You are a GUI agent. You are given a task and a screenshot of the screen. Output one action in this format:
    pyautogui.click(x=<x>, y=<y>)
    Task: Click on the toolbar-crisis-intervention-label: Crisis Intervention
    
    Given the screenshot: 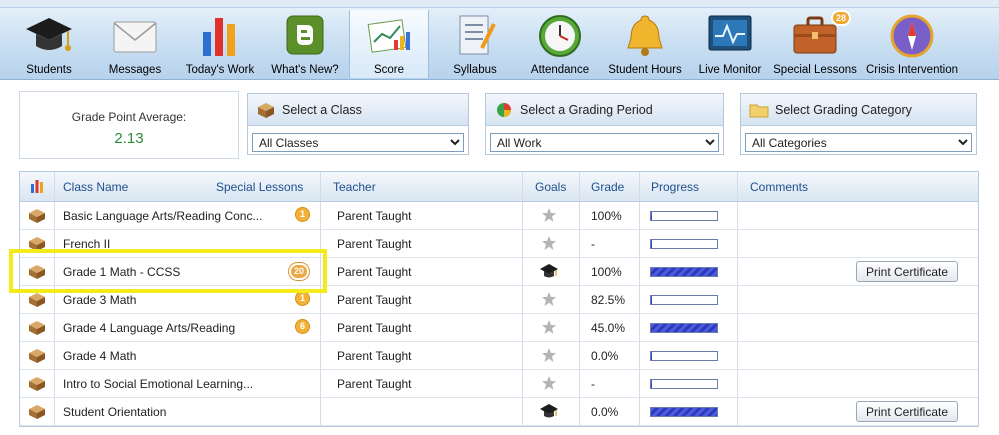 What is the action you would take?
    pyautogui.click(x=912, y=70)
    